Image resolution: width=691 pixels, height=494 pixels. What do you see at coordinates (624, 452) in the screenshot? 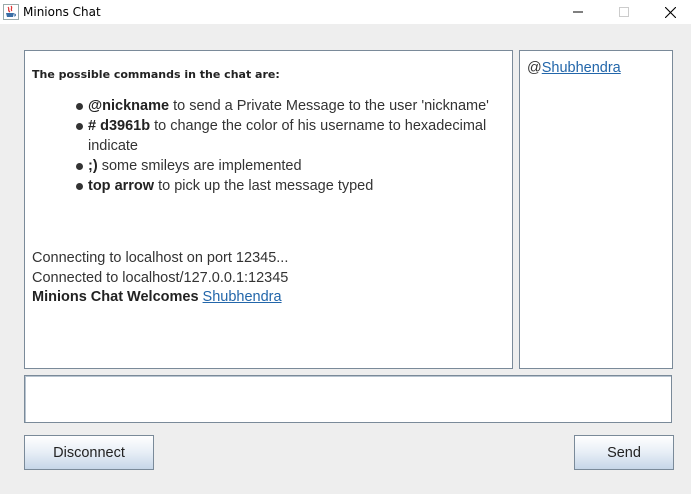
I see `send-button: Send` at bounding box center [624, 452].